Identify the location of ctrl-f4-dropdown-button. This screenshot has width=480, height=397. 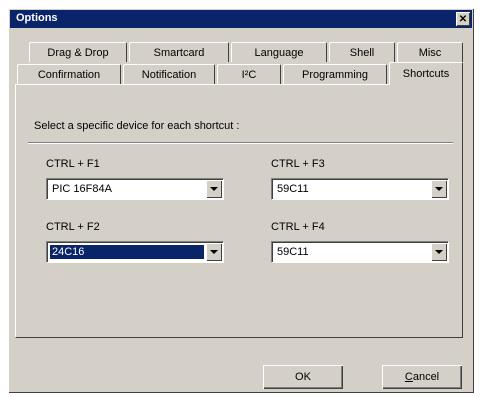
(439, 252).